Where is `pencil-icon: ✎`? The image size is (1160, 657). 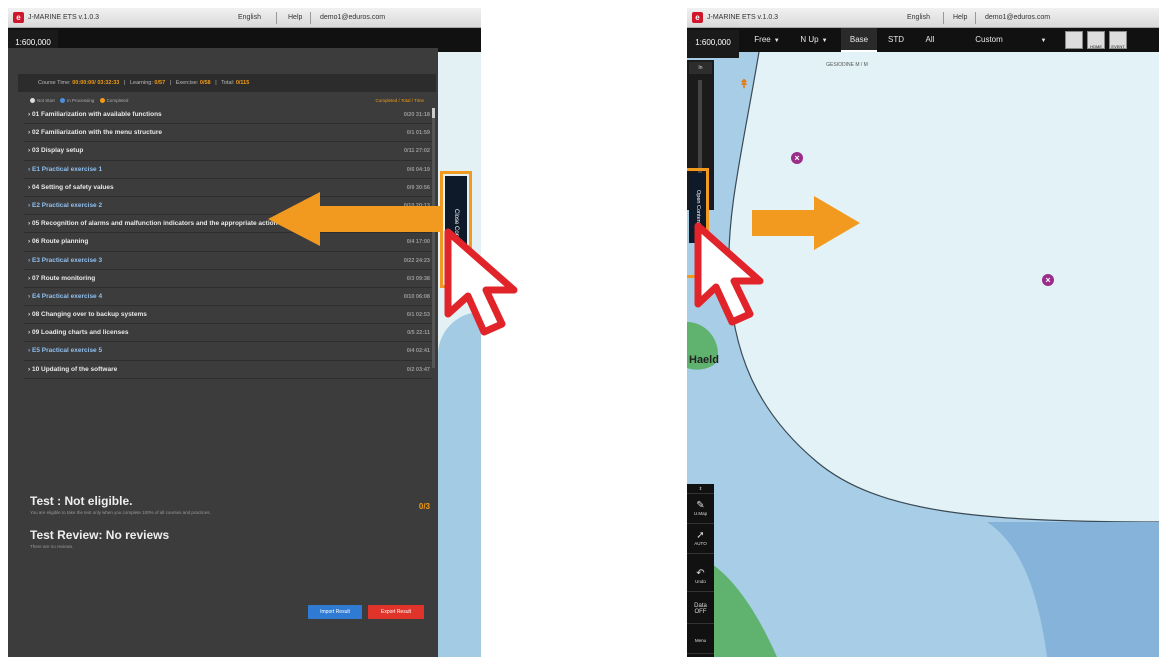
pencil-icon: ✎ is located at coordinates (700, 505).